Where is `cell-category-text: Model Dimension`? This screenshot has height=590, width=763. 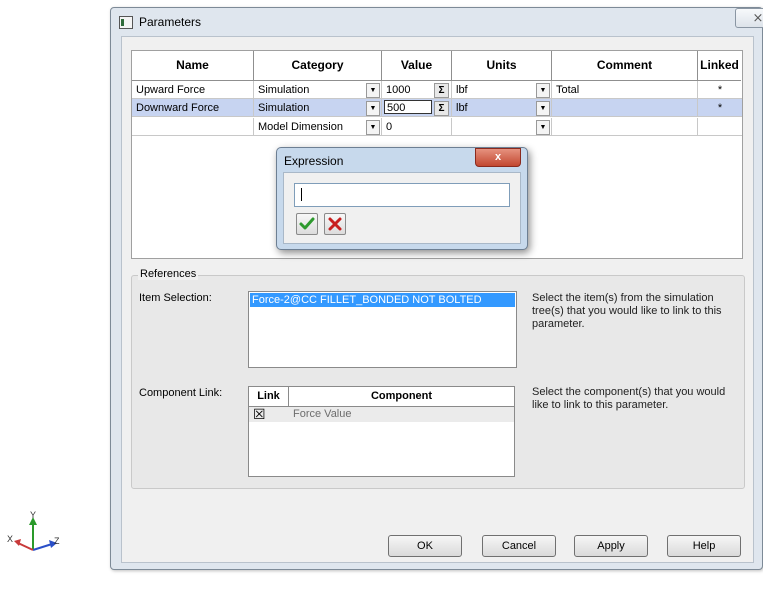 cell-category-text: Model Dimension is located at coordinates (300, 127).